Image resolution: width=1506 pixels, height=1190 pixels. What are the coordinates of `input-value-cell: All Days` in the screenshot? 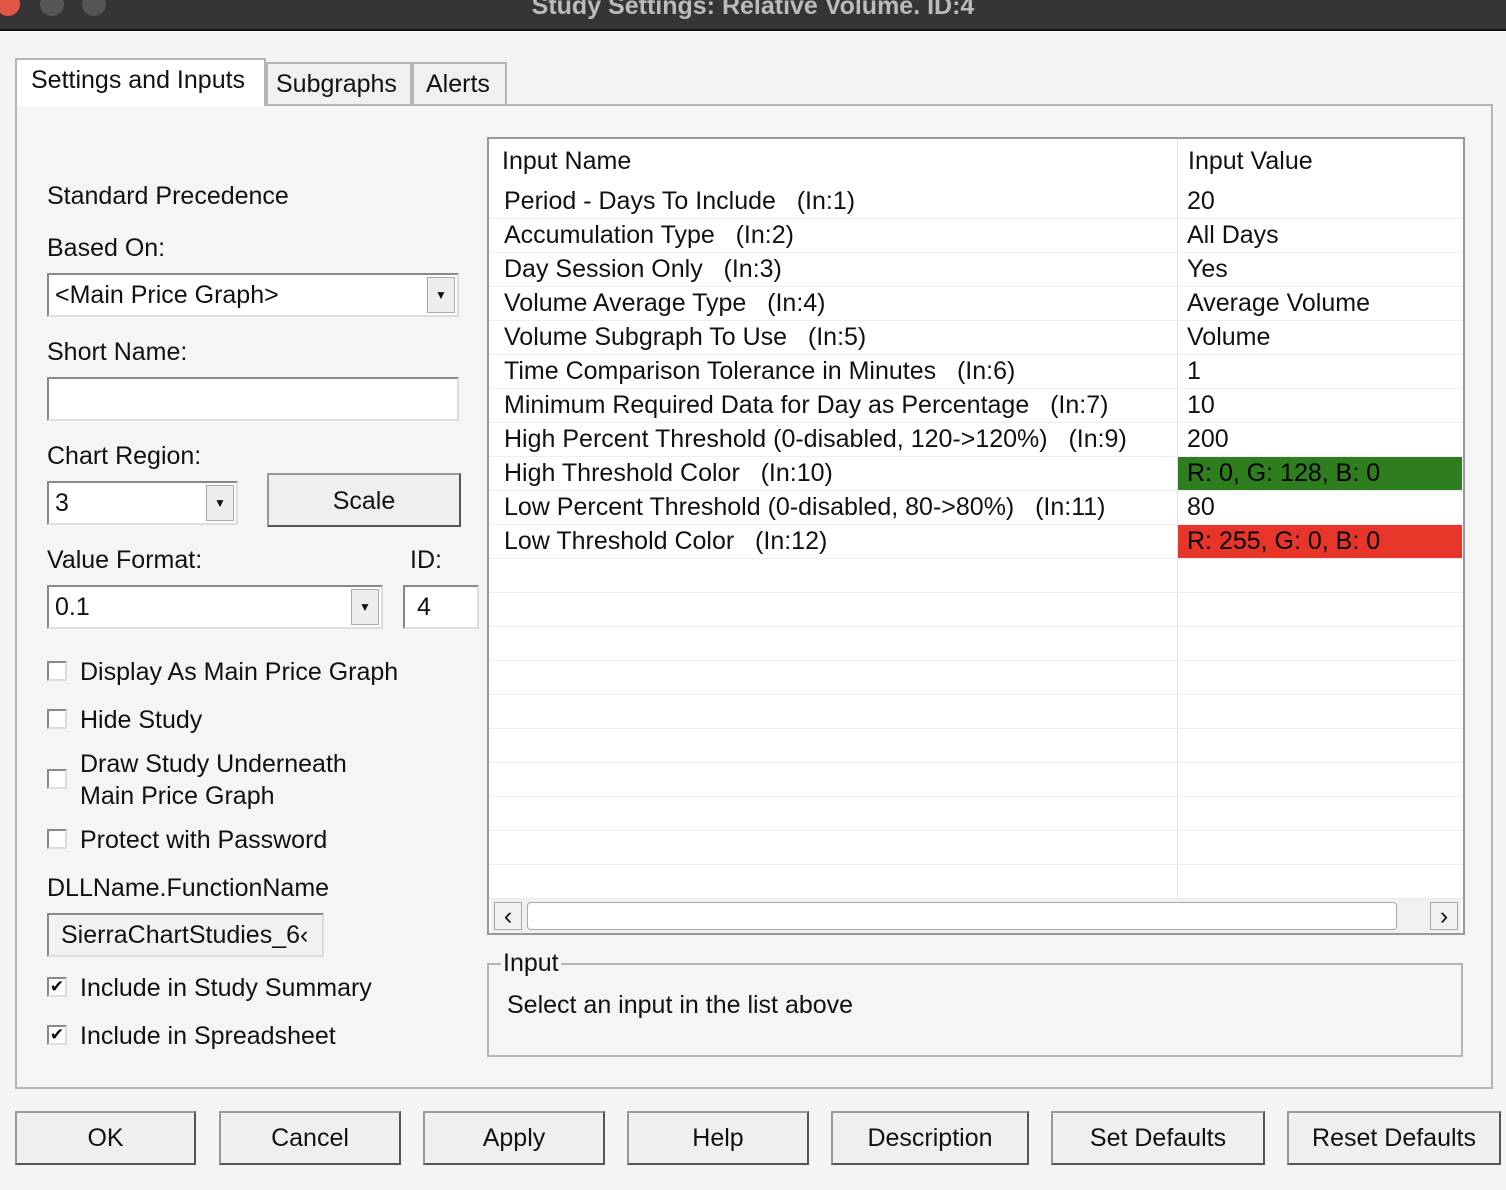 It's located at (1233, 235).